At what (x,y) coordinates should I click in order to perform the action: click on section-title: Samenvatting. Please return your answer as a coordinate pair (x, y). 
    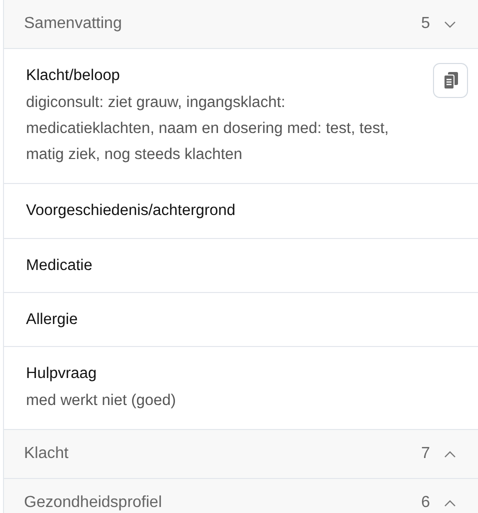
    Looking at the image, I should click on (73, 24).